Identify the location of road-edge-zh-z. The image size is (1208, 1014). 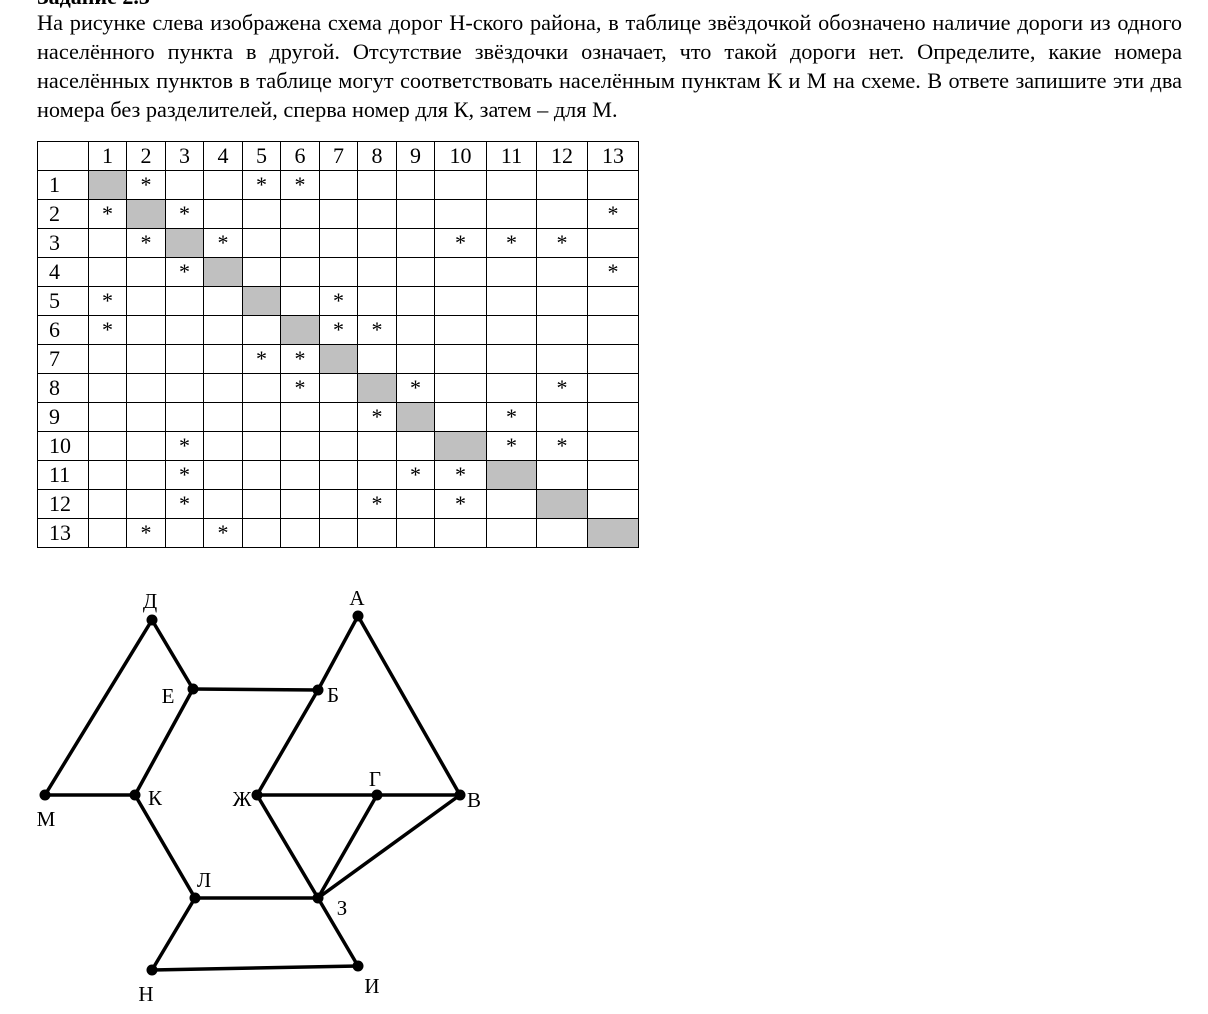
(287, 846).